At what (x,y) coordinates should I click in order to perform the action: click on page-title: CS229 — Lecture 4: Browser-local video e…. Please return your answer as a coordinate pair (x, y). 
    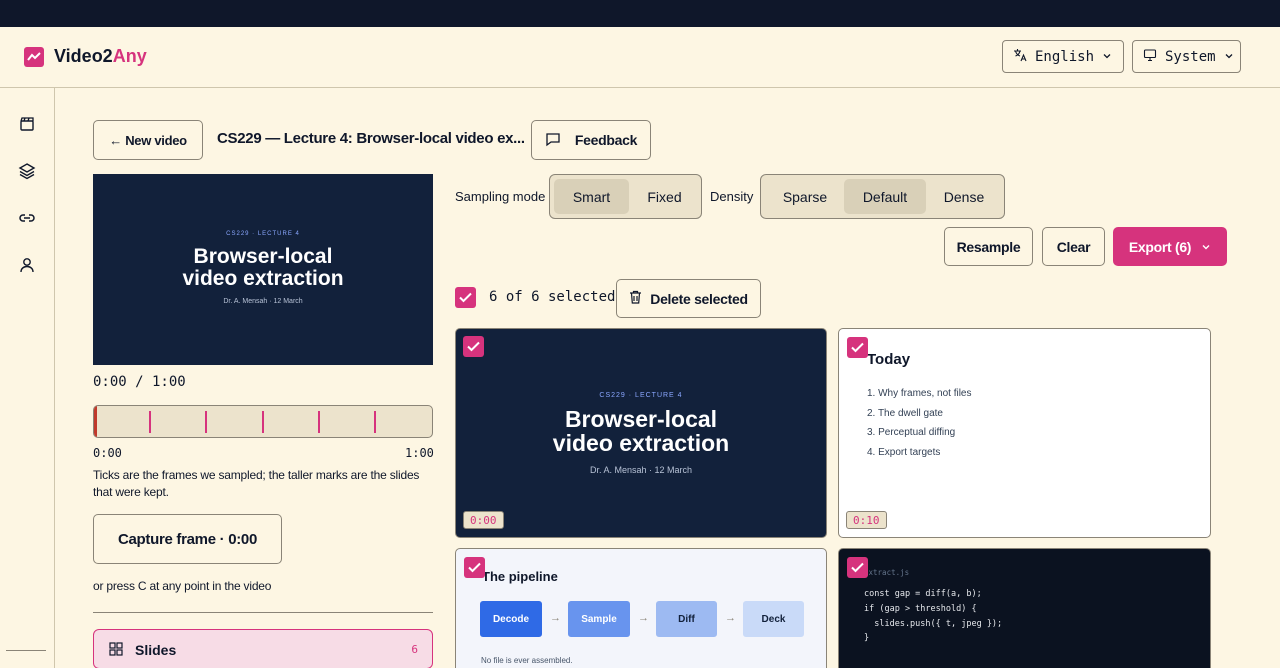
    Looking at the image, I should click on (371, 138).